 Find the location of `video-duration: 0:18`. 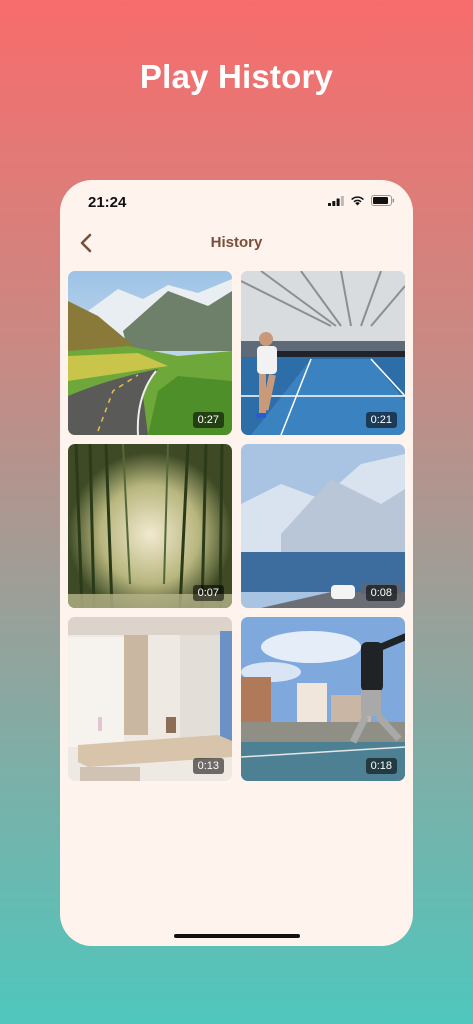

video-duration: 0:18 is located at coordinates (381, 766).